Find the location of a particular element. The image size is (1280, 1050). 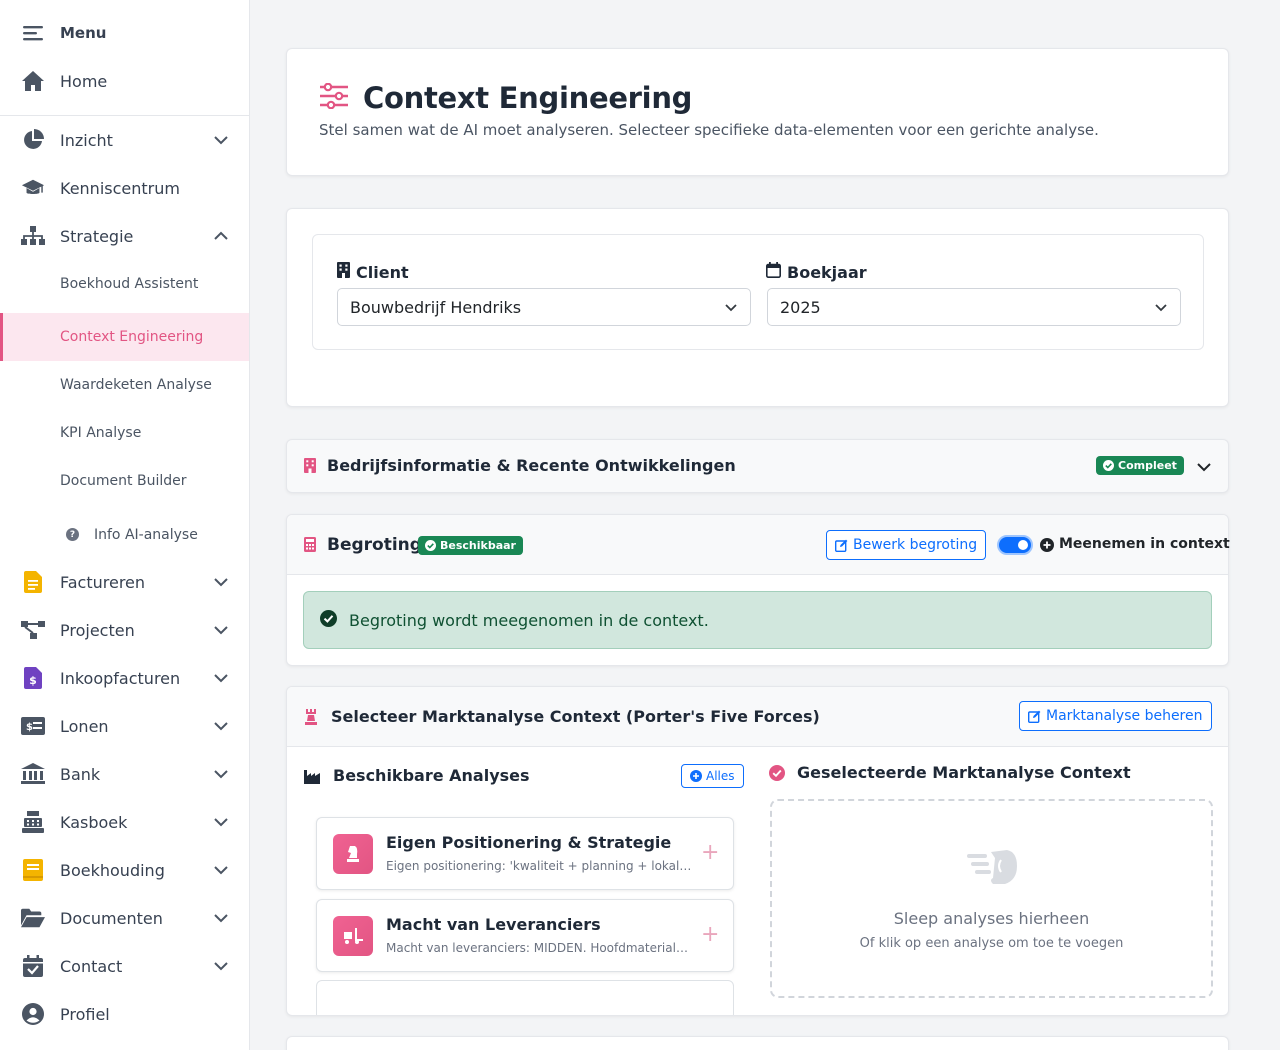

available-analyses-title: Beschikbare Analyses is located at coordinates (431, 775).